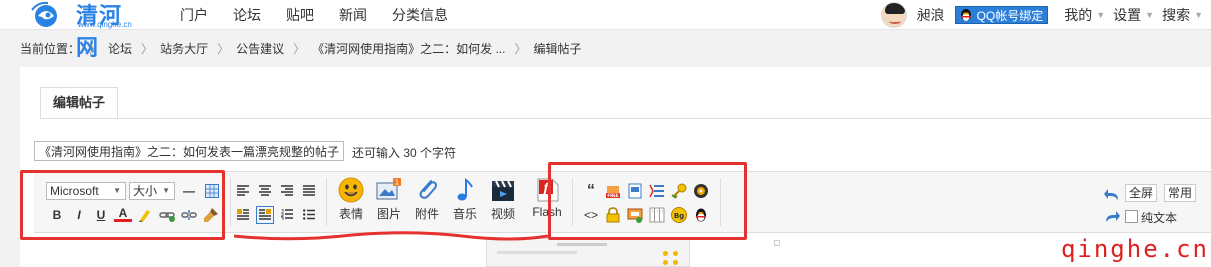 This screenshot has height=267, width=1211. Describe the element at coordinates (965, 15) in the screenshot. I see `qq-penguin-icon` at that location.